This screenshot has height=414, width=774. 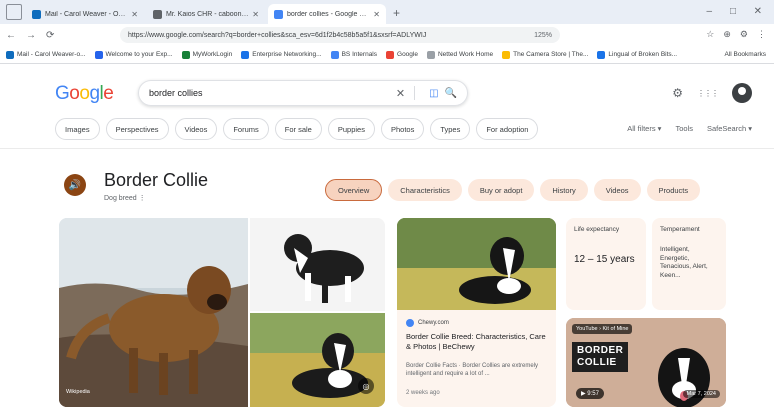 What do you see at coordinates (744, 34) in the screenshot?
I see `settings-icon: ⚙` at bounding box center [744, 34].